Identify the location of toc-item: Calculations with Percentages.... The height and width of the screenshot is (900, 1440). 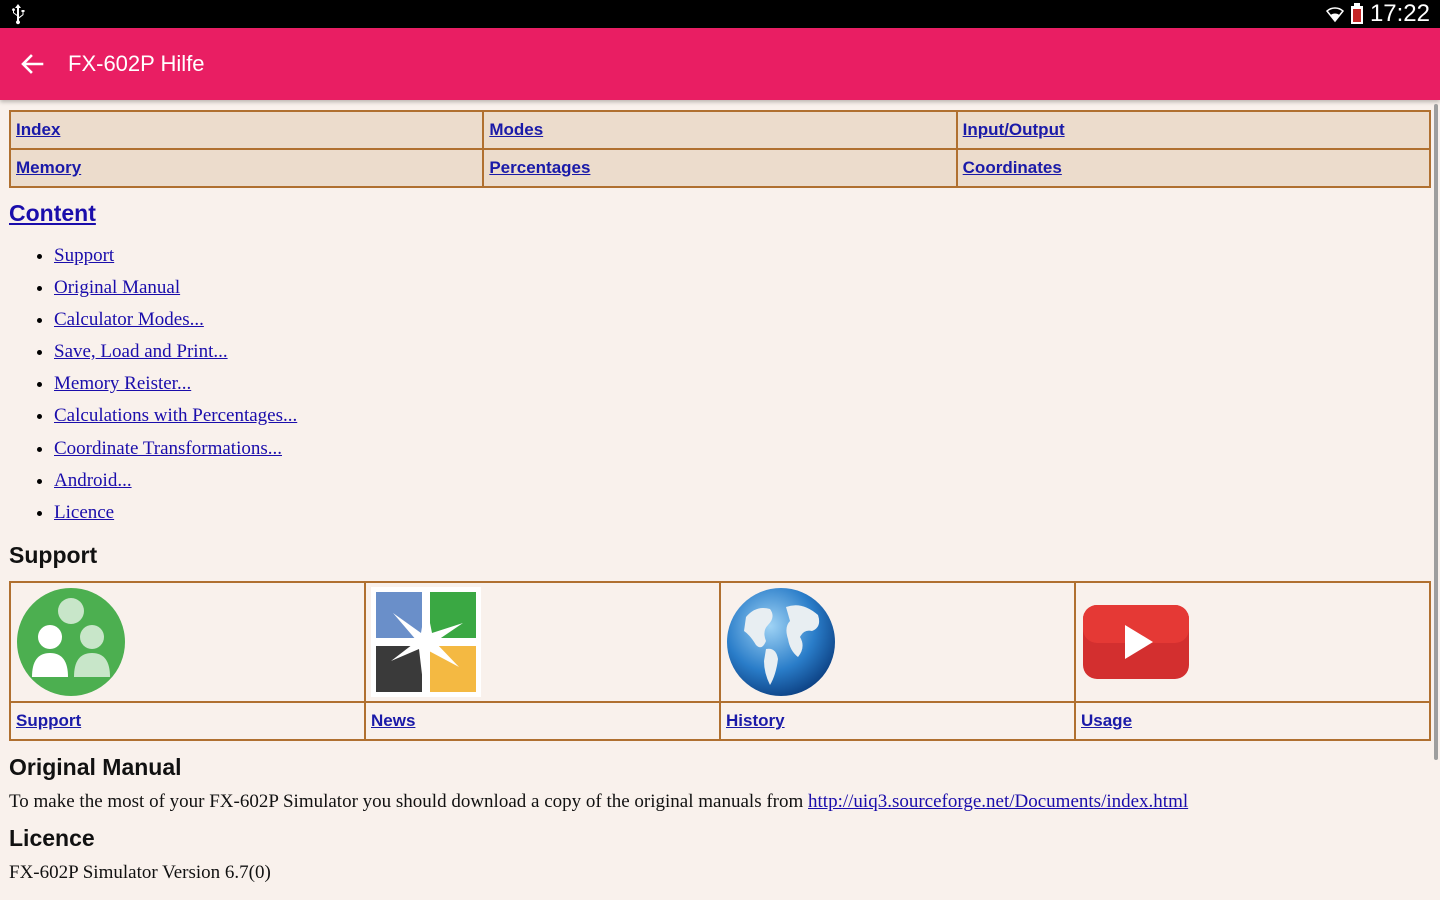
(175, 416).